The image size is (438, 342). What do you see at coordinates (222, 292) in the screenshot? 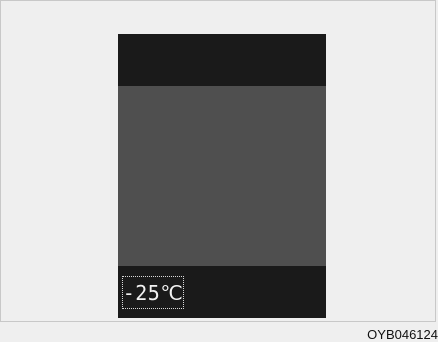
I see `display-bottom-bar: -25℃` at bounding box center [222, 292].